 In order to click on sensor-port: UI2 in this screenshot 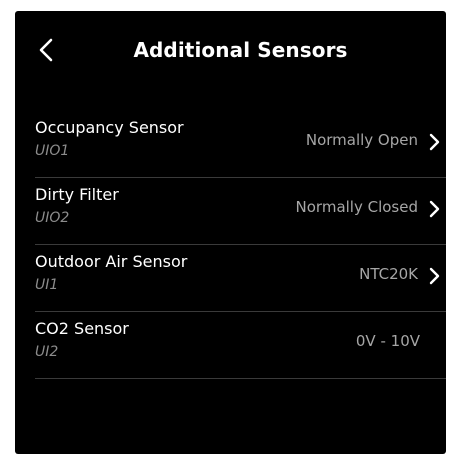, I will do `click(47, 352)`.